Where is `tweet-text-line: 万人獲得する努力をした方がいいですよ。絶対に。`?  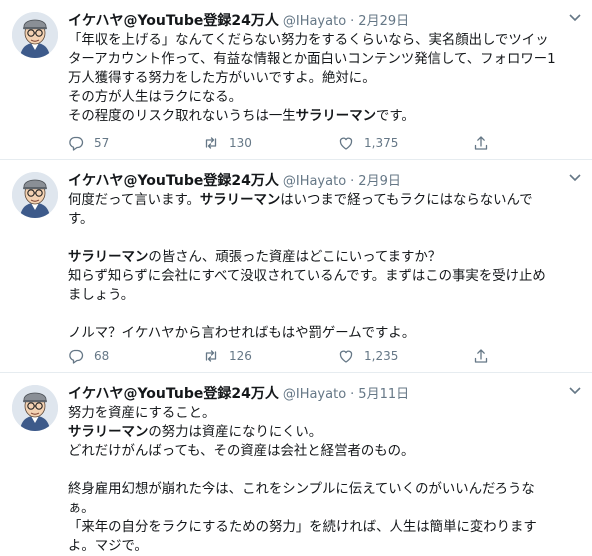
tweet-text-line: 万人獲得する努力をした方がいいですよ。絶対に。 is located at coordinates (324, 78).